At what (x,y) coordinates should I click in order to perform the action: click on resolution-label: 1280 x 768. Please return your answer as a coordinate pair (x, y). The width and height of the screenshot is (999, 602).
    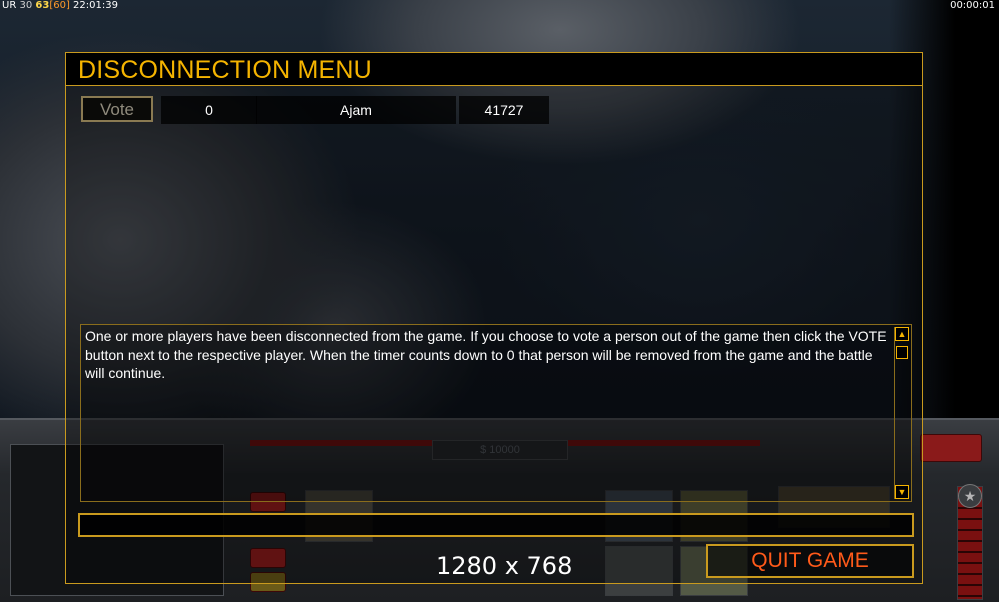
    Looking at the image, I should click on (504, 566).